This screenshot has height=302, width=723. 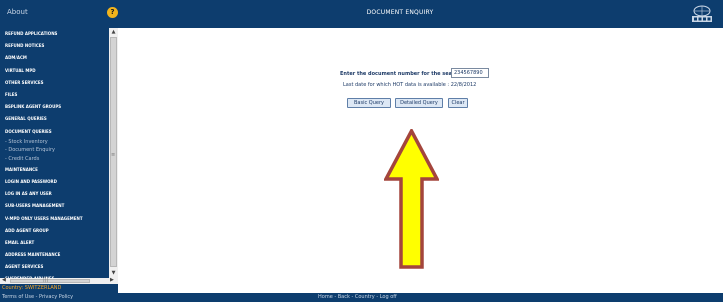 What do you see at coordinates (54, 46) in the screenshot?
I see `sidebar-item-refund-notices: REFUND NOTICES` at bounding box center [54, 46].